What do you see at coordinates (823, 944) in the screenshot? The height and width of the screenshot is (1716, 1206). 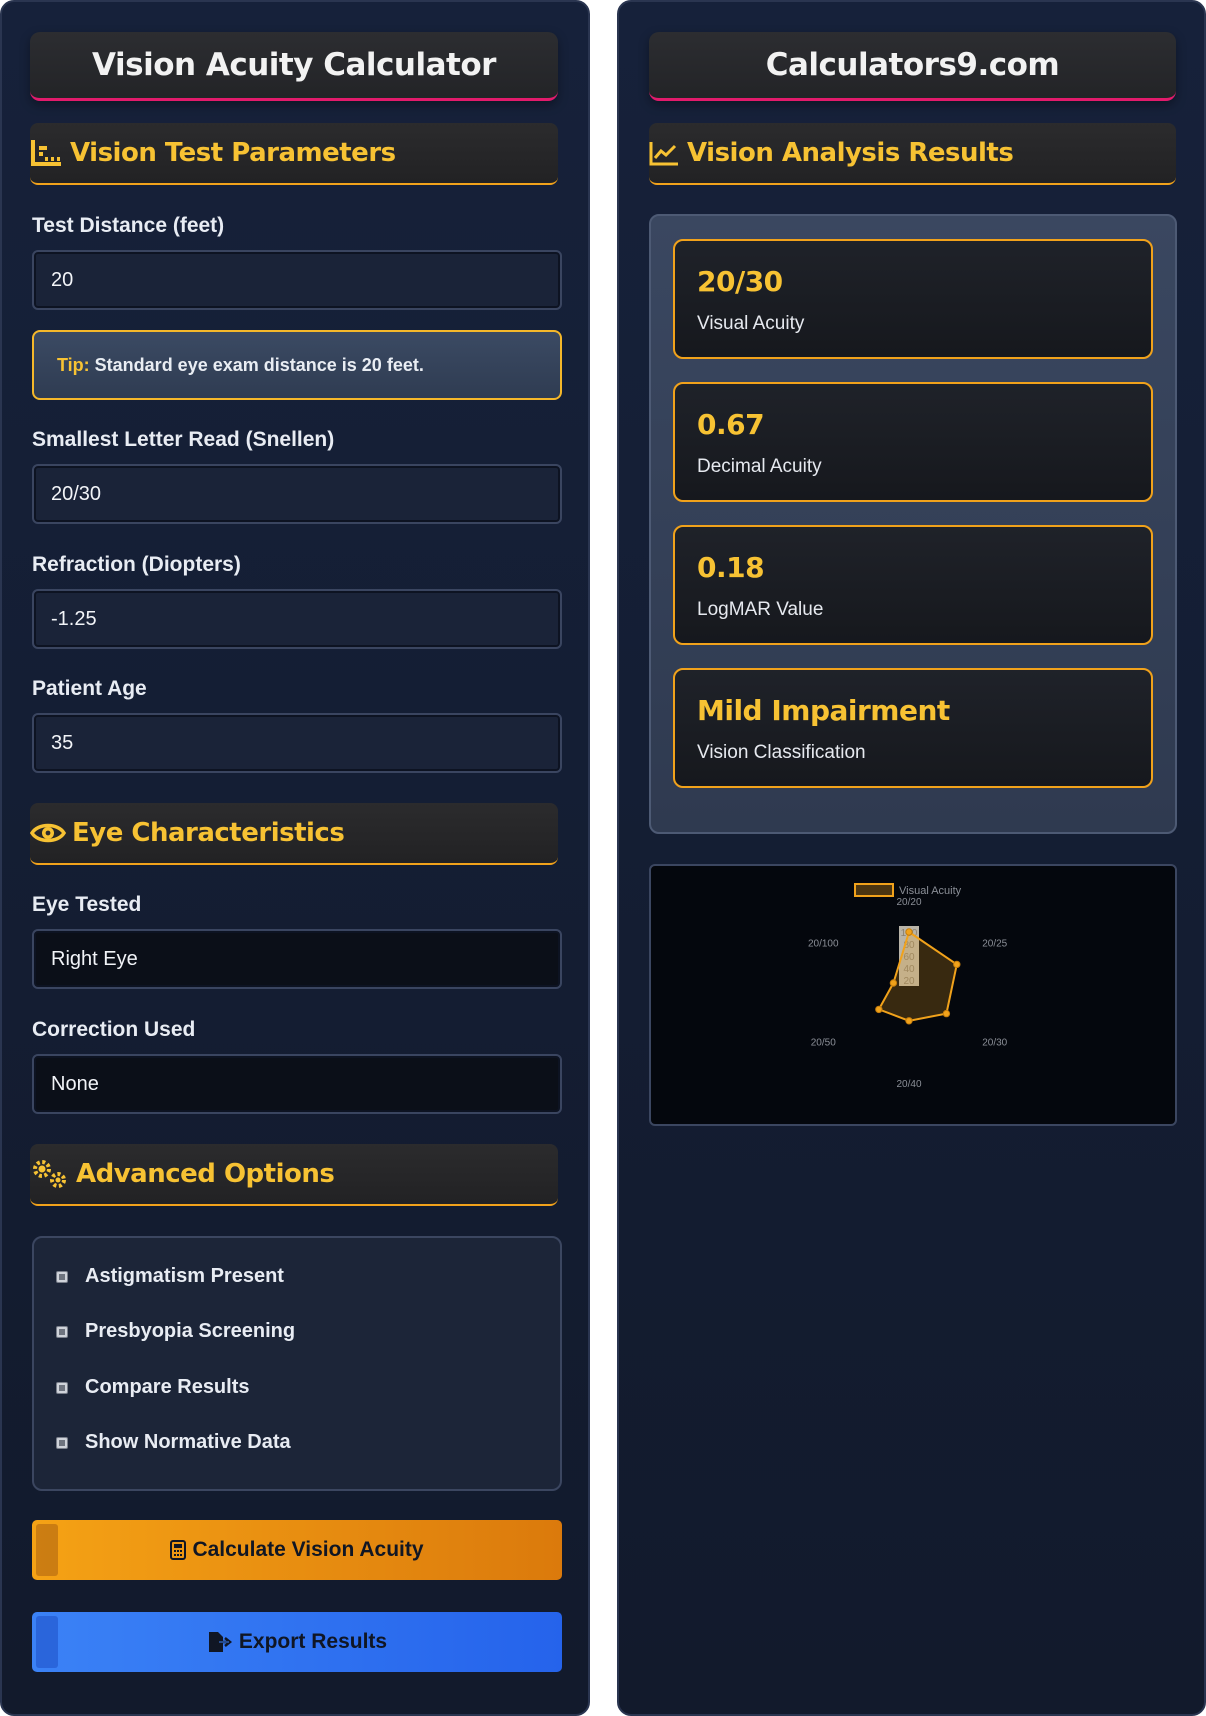 I see `axis-label: 20/100` at bounding box center [823, 944].